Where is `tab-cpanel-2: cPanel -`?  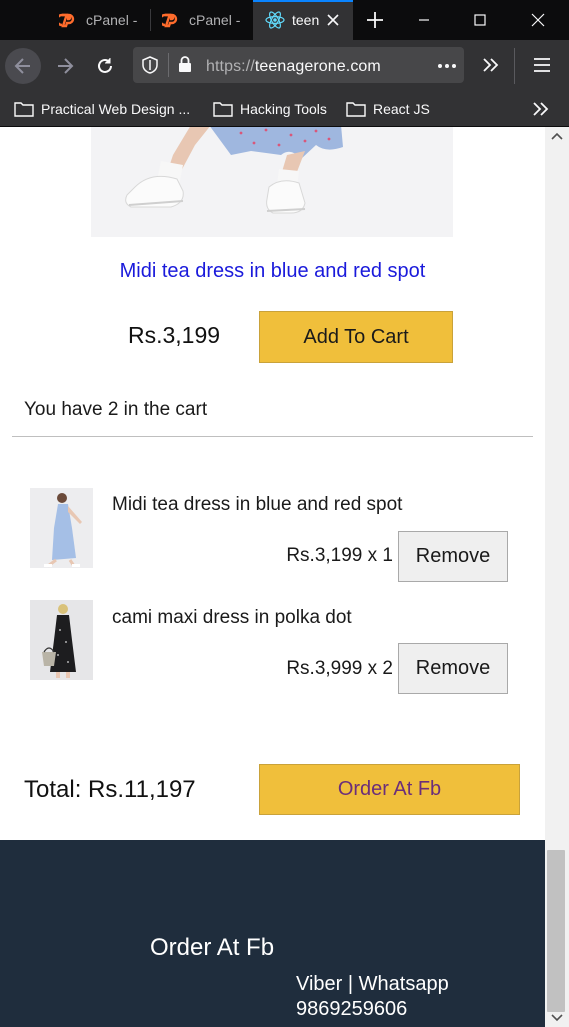
tab-cpanel-2: cPanel - is located at coordinates (201, 20).